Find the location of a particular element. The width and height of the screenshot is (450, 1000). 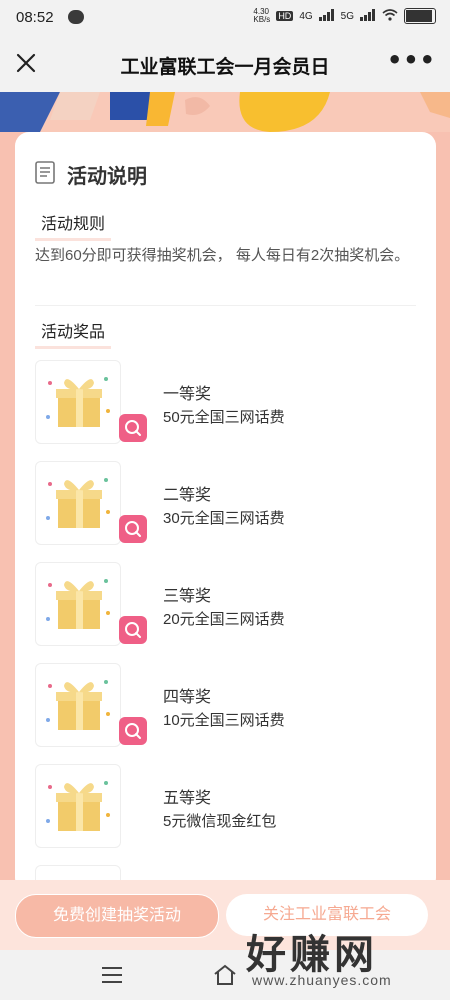

site-watermark: 好赚网 www.zhuanyes.com is located at coordinates (343, 960).